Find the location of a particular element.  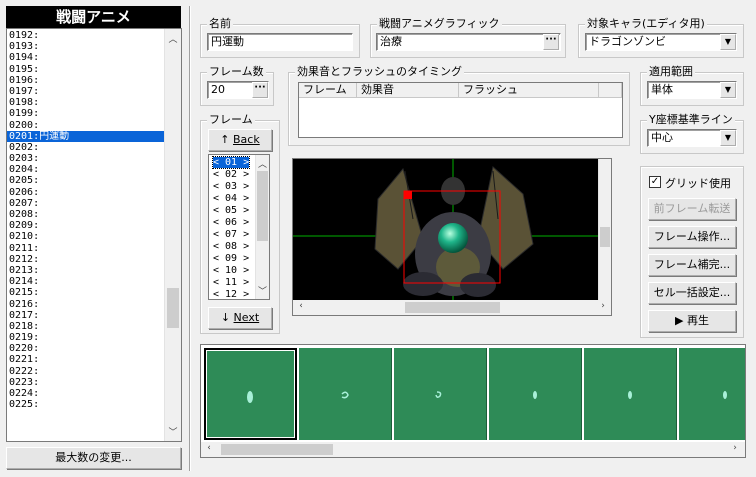

animation-list-item: 0200: is located at coordinates (86, 125).